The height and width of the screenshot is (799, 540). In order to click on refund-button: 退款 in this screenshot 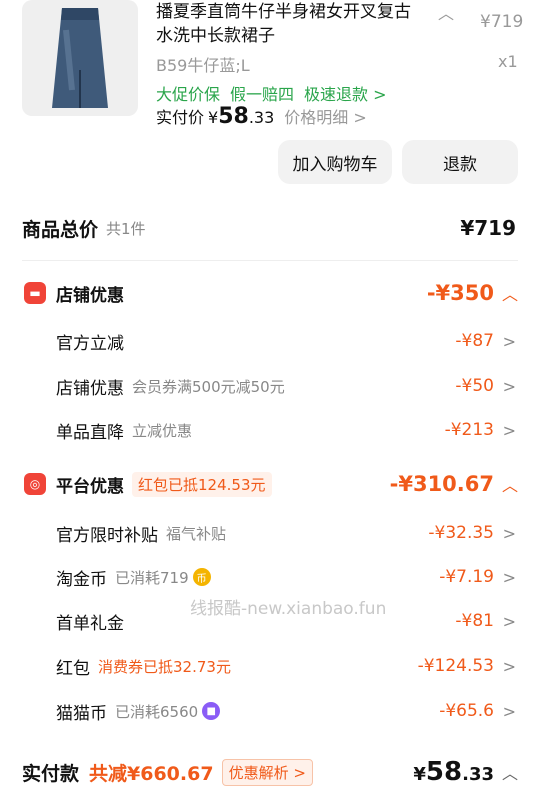, I will do `click(460, 162)`.